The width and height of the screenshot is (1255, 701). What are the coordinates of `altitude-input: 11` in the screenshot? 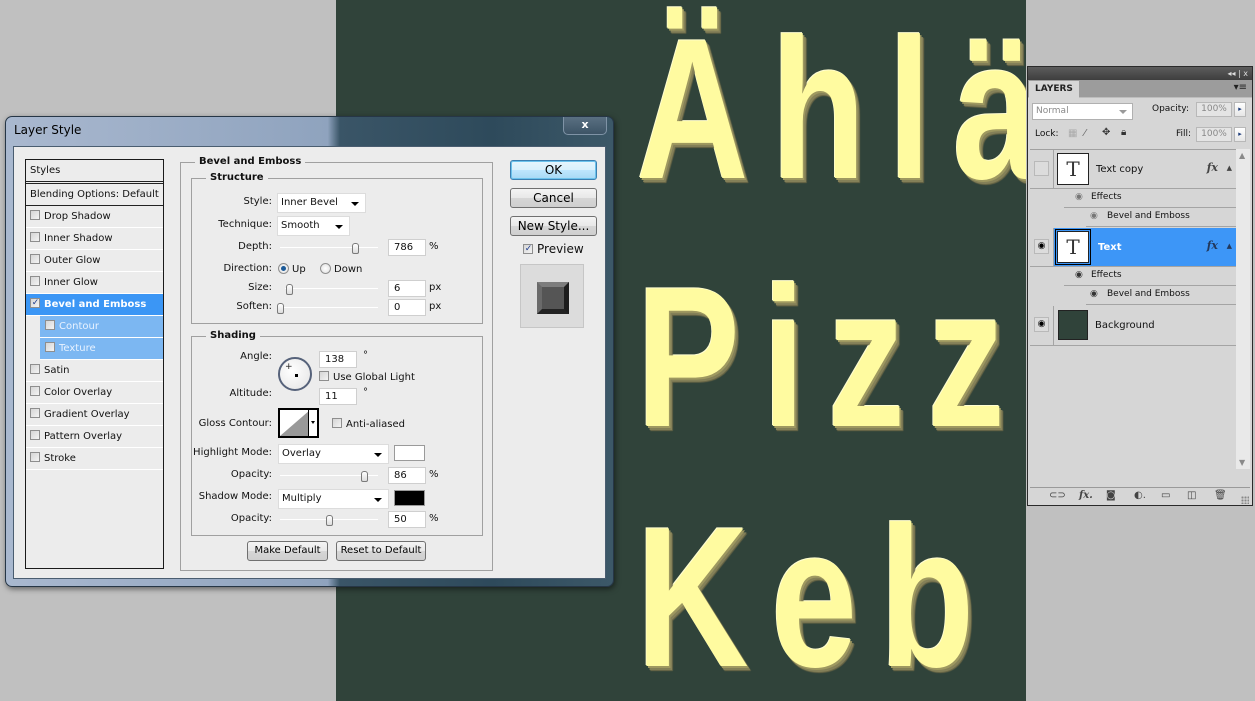 It's located at (338, 396).